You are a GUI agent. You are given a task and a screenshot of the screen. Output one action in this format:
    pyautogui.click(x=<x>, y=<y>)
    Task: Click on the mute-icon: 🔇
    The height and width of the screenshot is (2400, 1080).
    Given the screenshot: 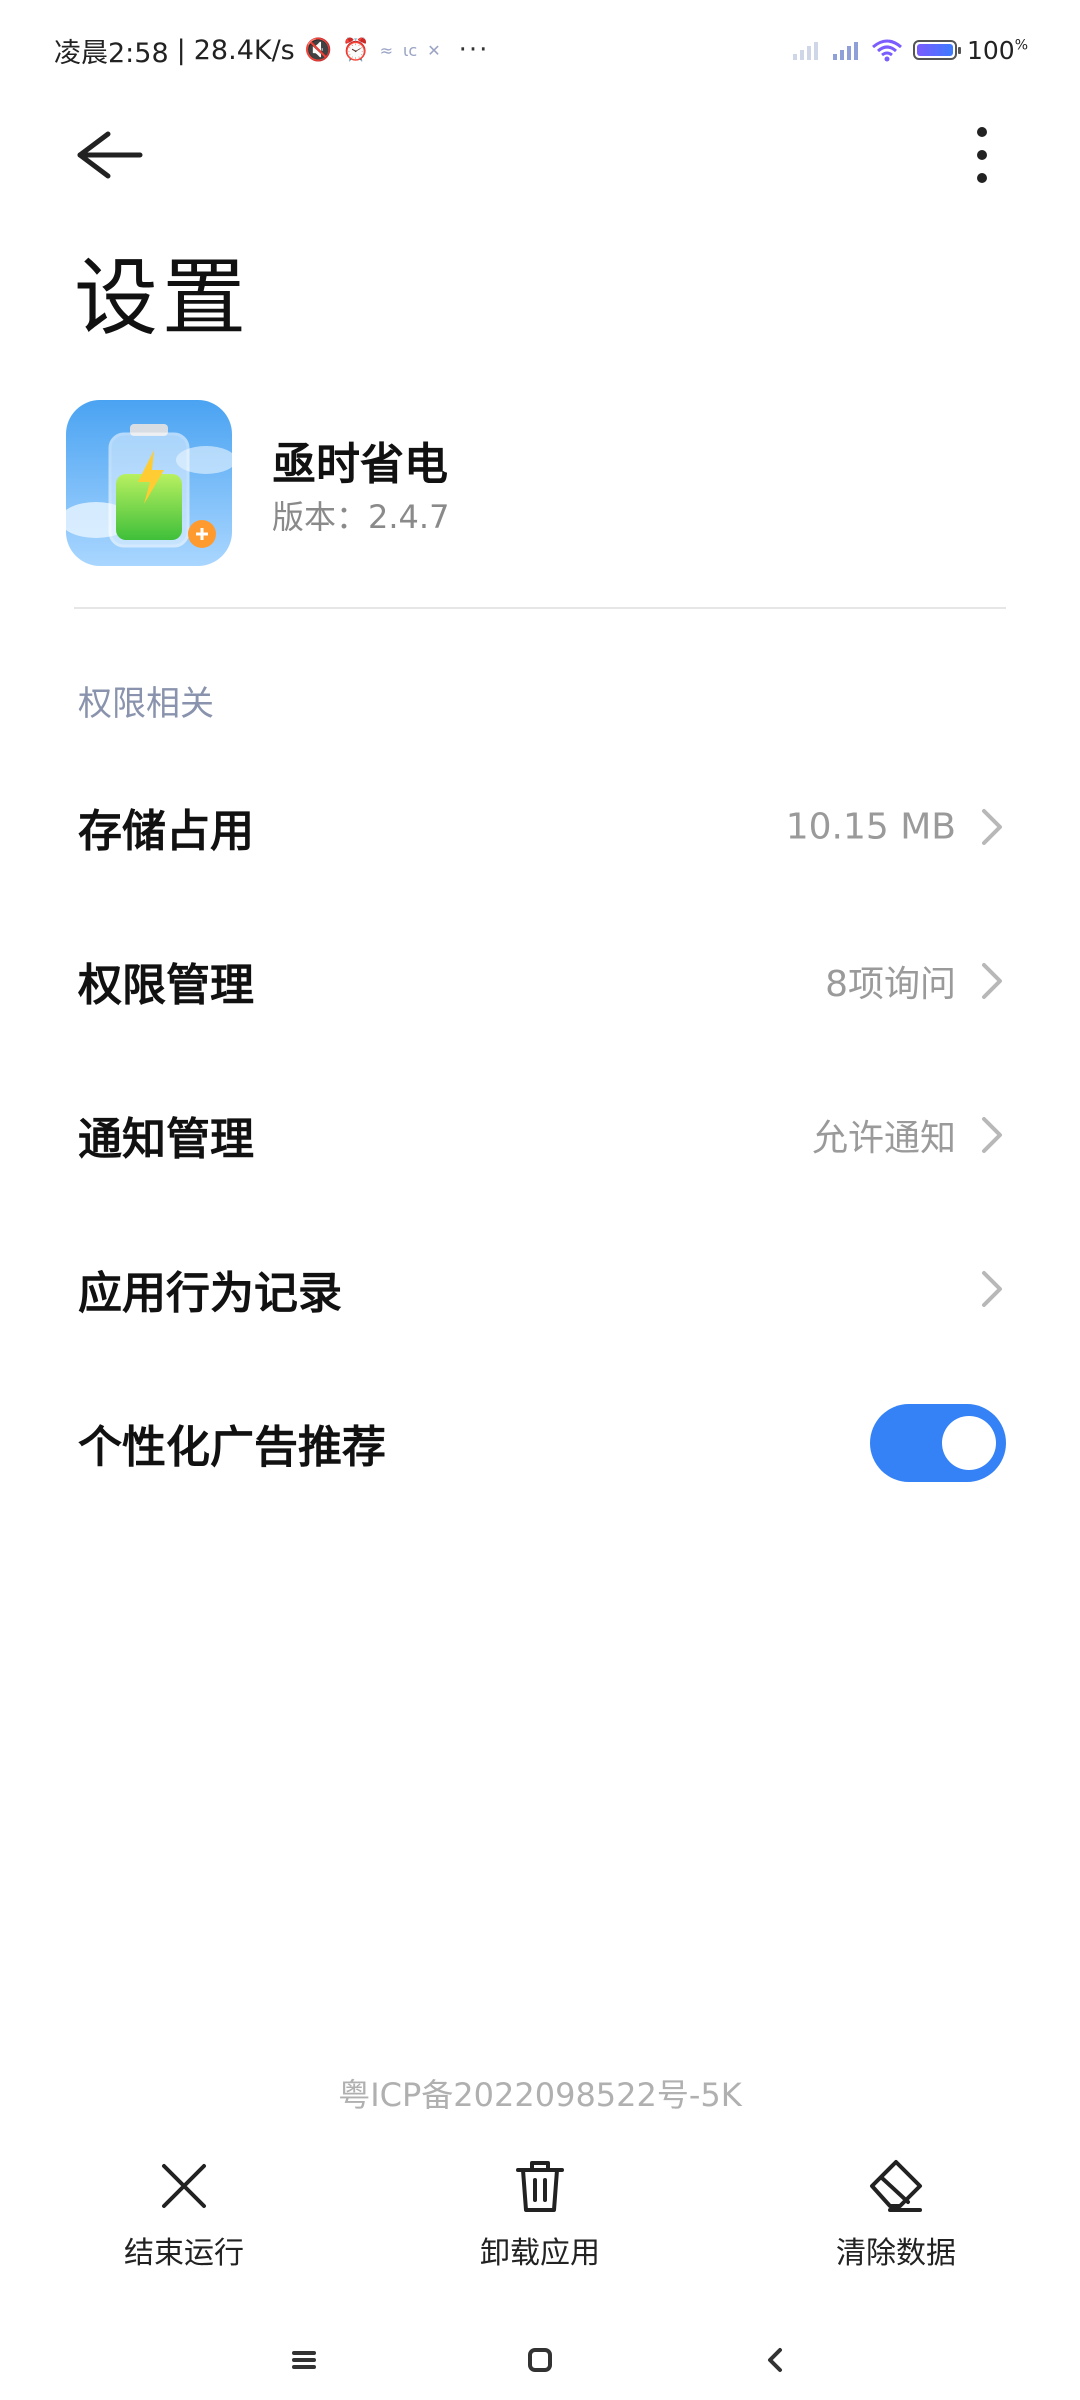 What is the action you would take?
    pyautogui.click(x=318, y=50)
    